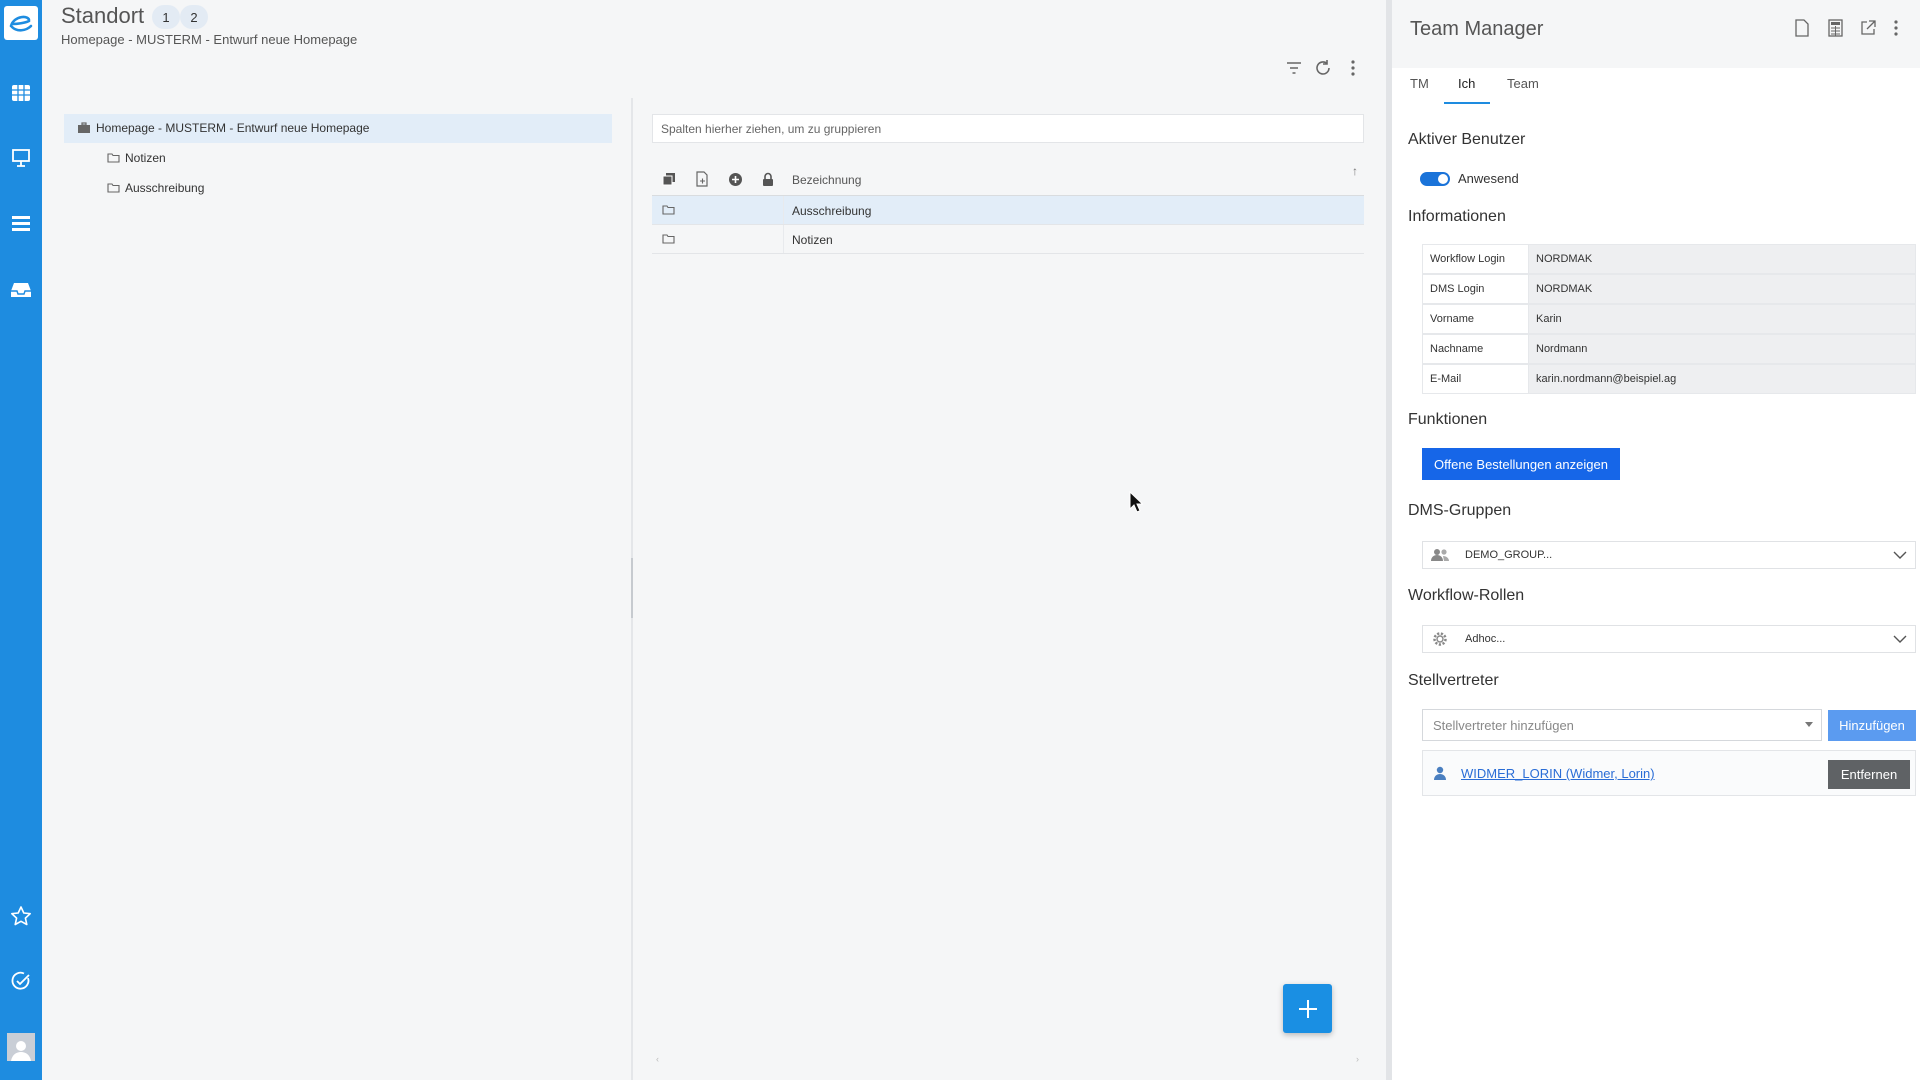 The height and width of the screenshot is (1080, 1920). Describe the element at coordinates (1453, 680) in the screenshot. I see `section-title: Stellvertreter` at that location.